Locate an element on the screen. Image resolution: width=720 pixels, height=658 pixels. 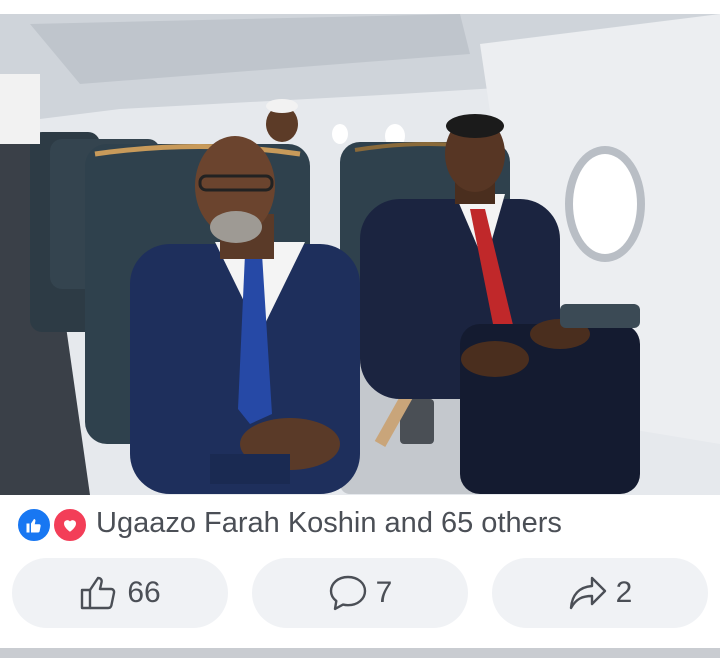
share-button: 2 is located at coordinates (600, 593).